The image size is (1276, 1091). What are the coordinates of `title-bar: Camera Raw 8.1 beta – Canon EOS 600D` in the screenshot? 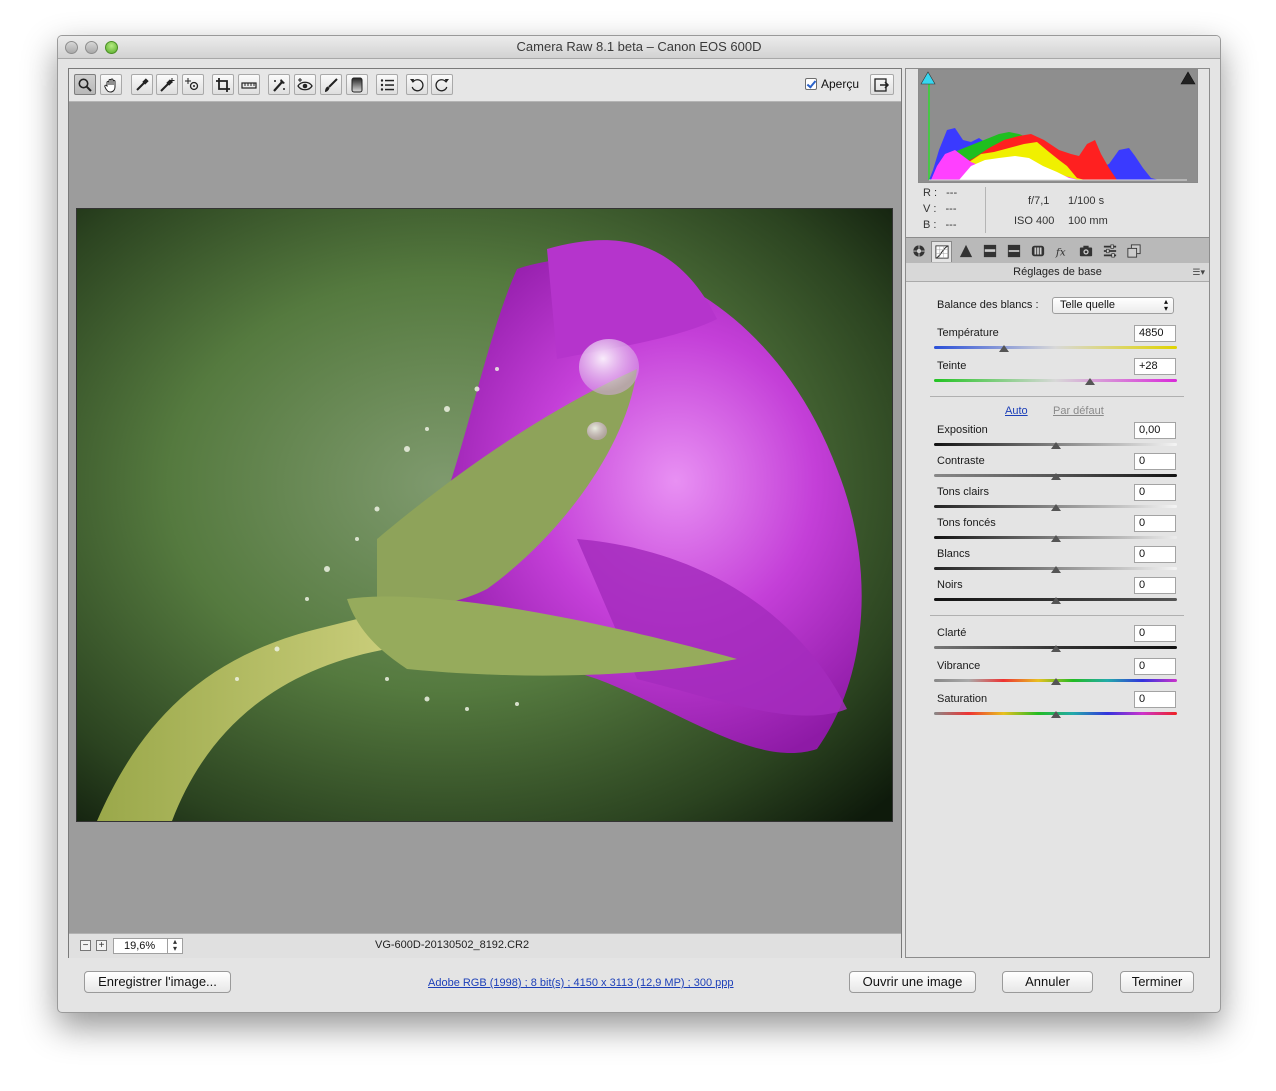 It's located at (639, 47).